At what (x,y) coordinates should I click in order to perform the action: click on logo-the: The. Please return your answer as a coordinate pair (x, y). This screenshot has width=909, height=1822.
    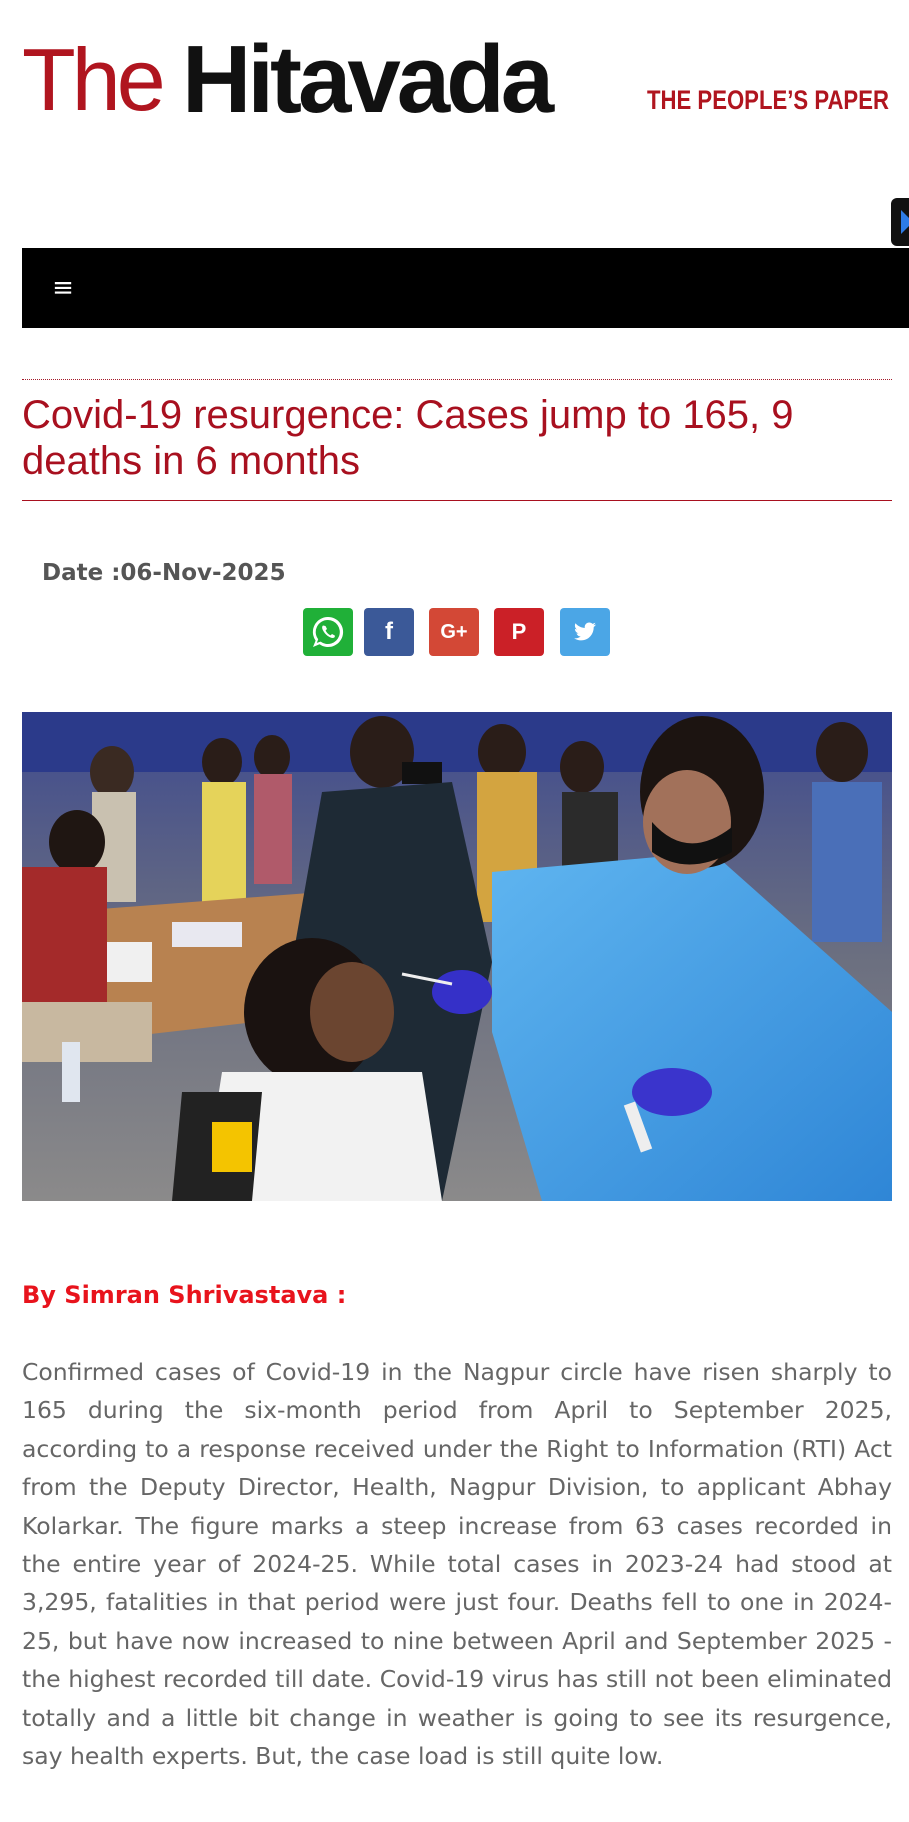
    Looking at the image, I should click on (94, 79).